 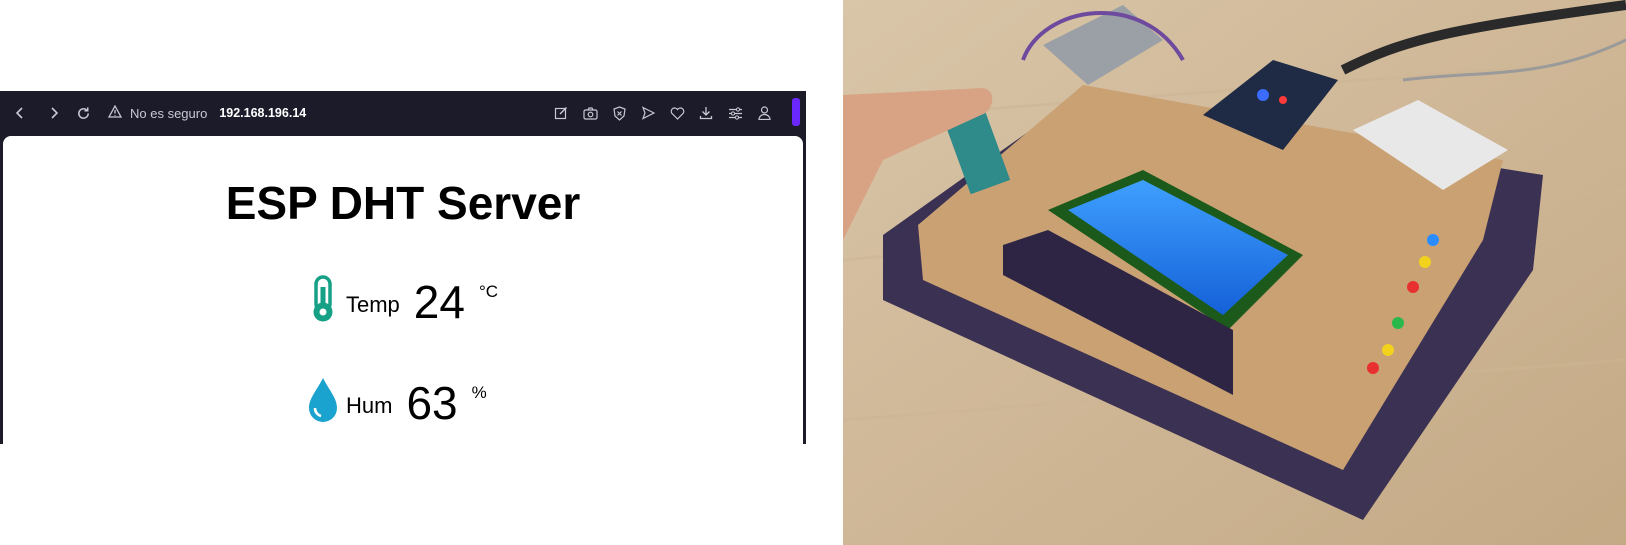 I want to click on warning-icon, so click(x=115, y=113).